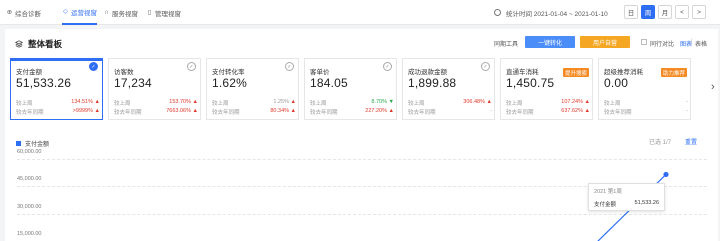 This screenshot has height=241, width=720. Describe the element at coordinates (631, 12) in the screenshot. I see `period-day-button: 日` at that location.